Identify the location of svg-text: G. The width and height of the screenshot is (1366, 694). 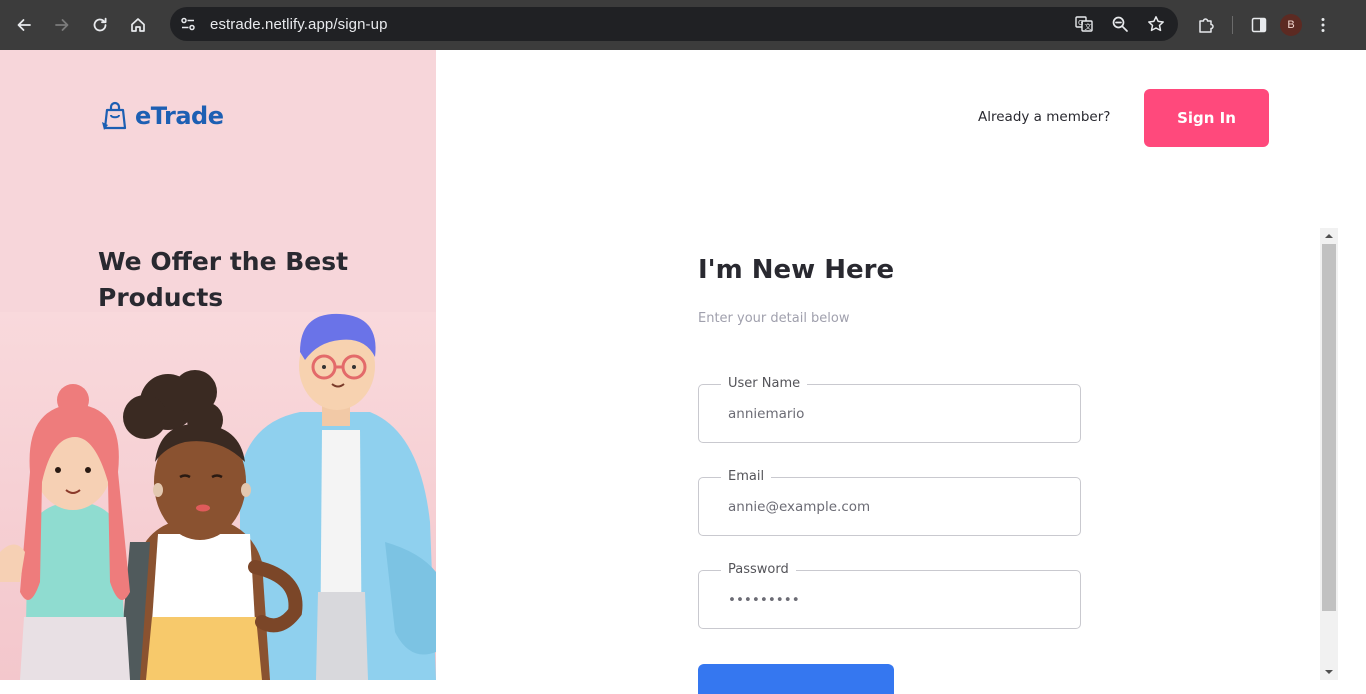
(1080, 23).